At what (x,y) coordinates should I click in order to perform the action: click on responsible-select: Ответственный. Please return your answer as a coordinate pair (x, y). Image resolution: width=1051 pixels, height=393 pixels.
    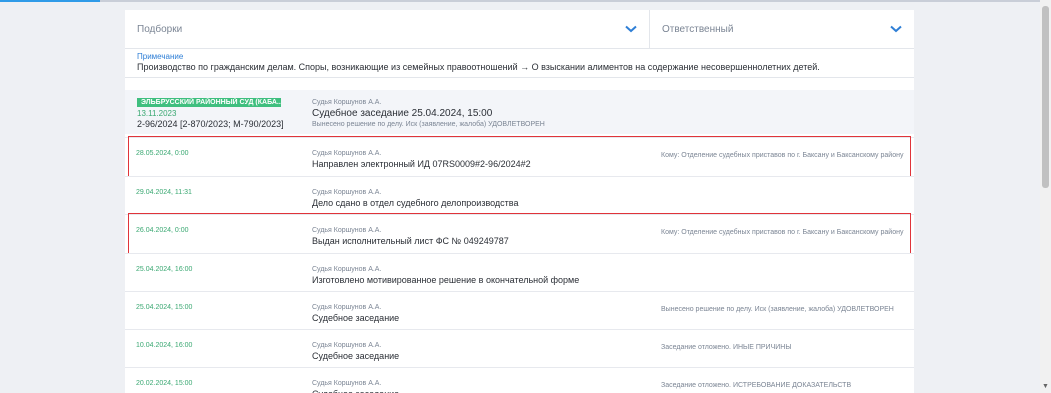
    Looking at the image, I should click on (782, 29).